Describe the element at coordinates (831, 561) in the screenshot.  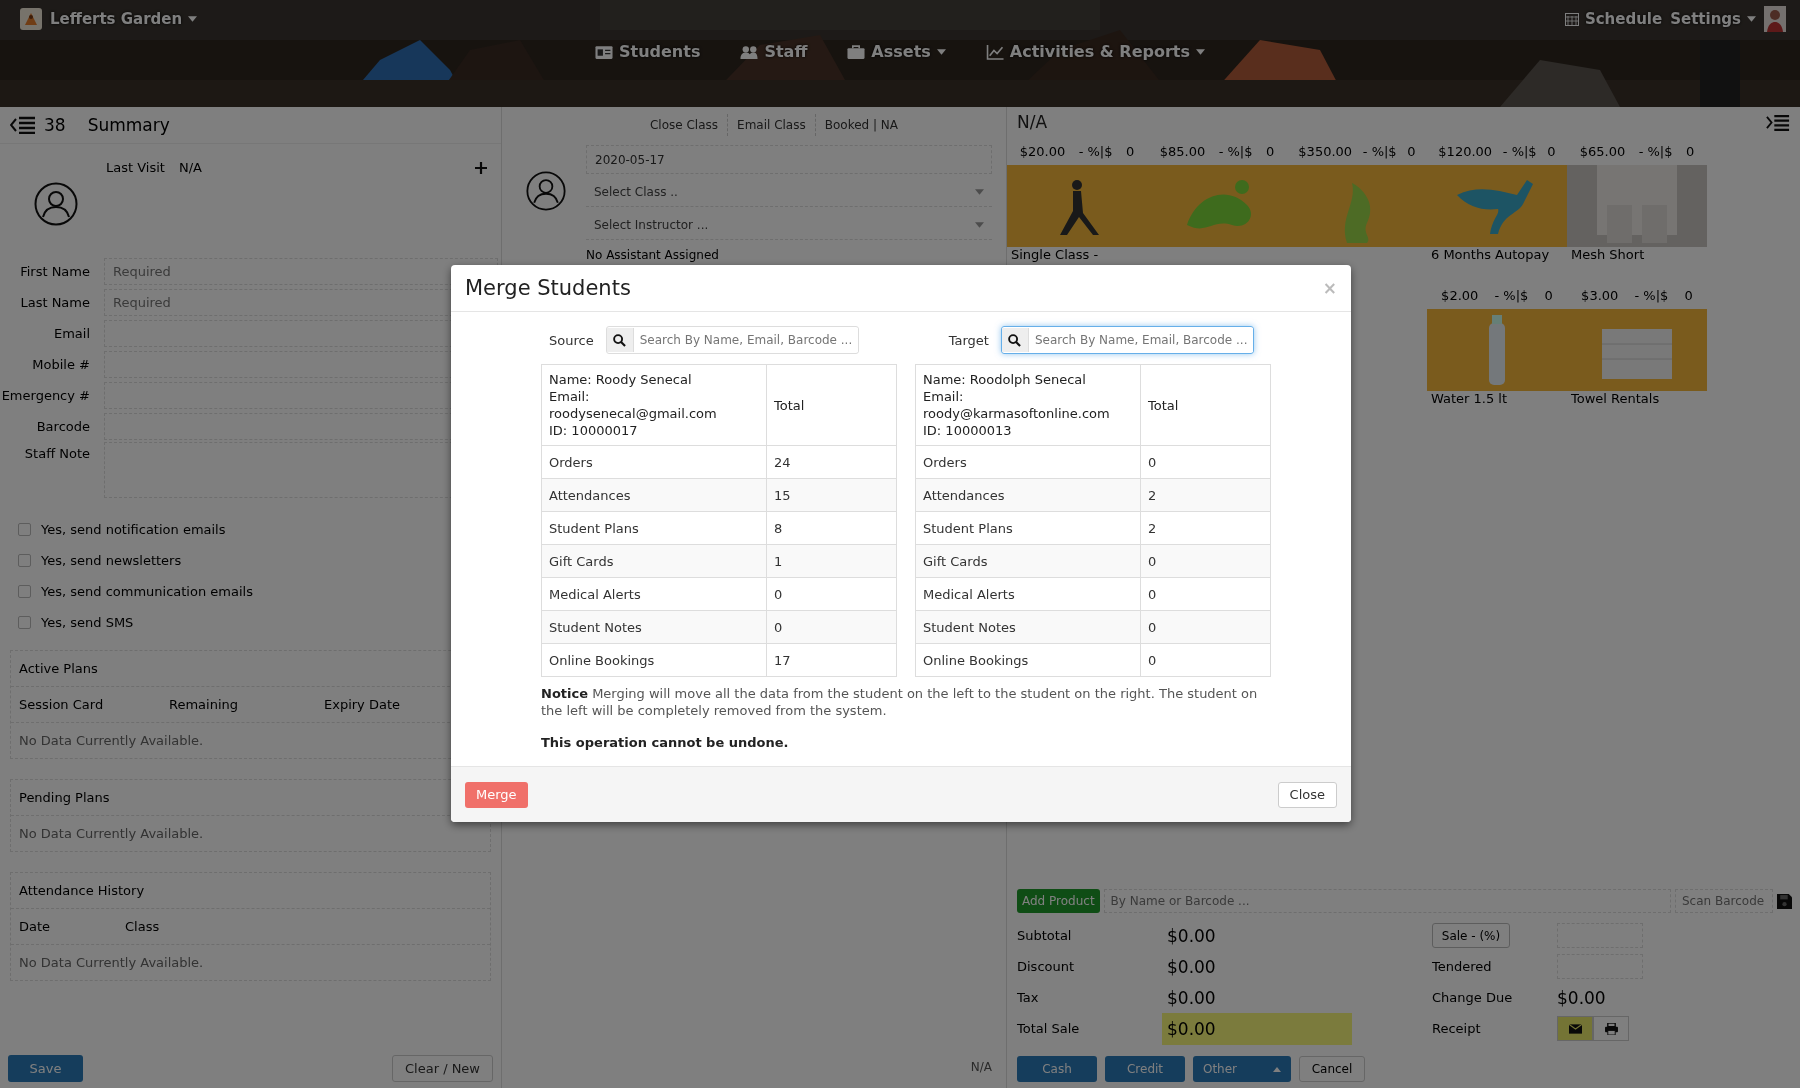
I see `table-cell: 1` at that location.